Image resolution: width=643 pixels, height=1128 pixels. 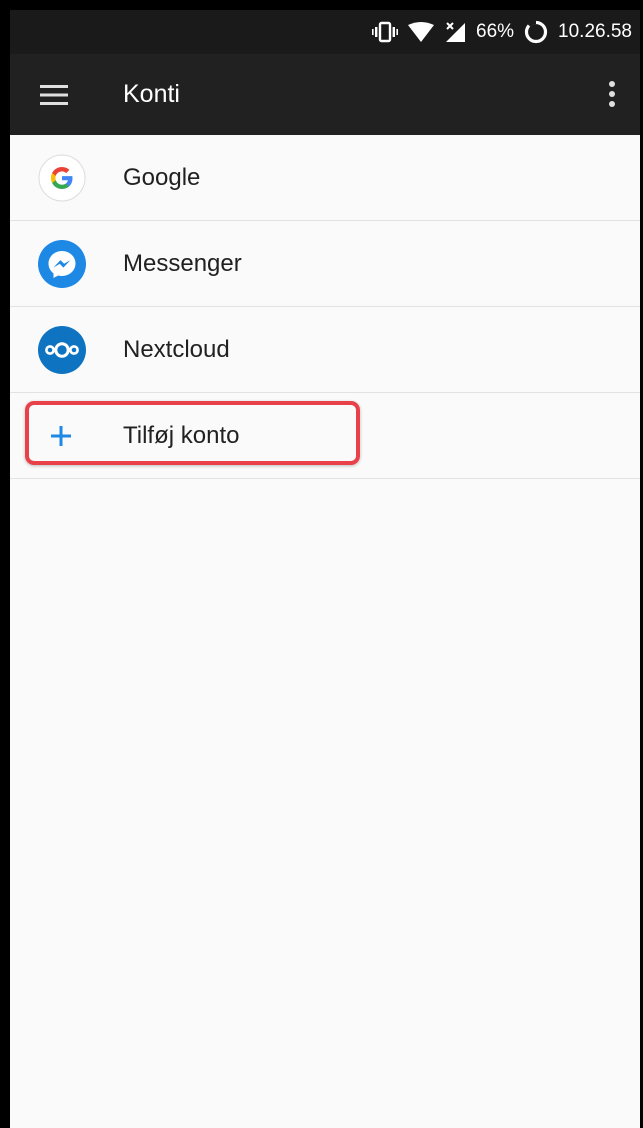 What do you see at coordinates (62, 264) in the screenshot?
I see `messenger-icon` at bounding box center [62, 264].